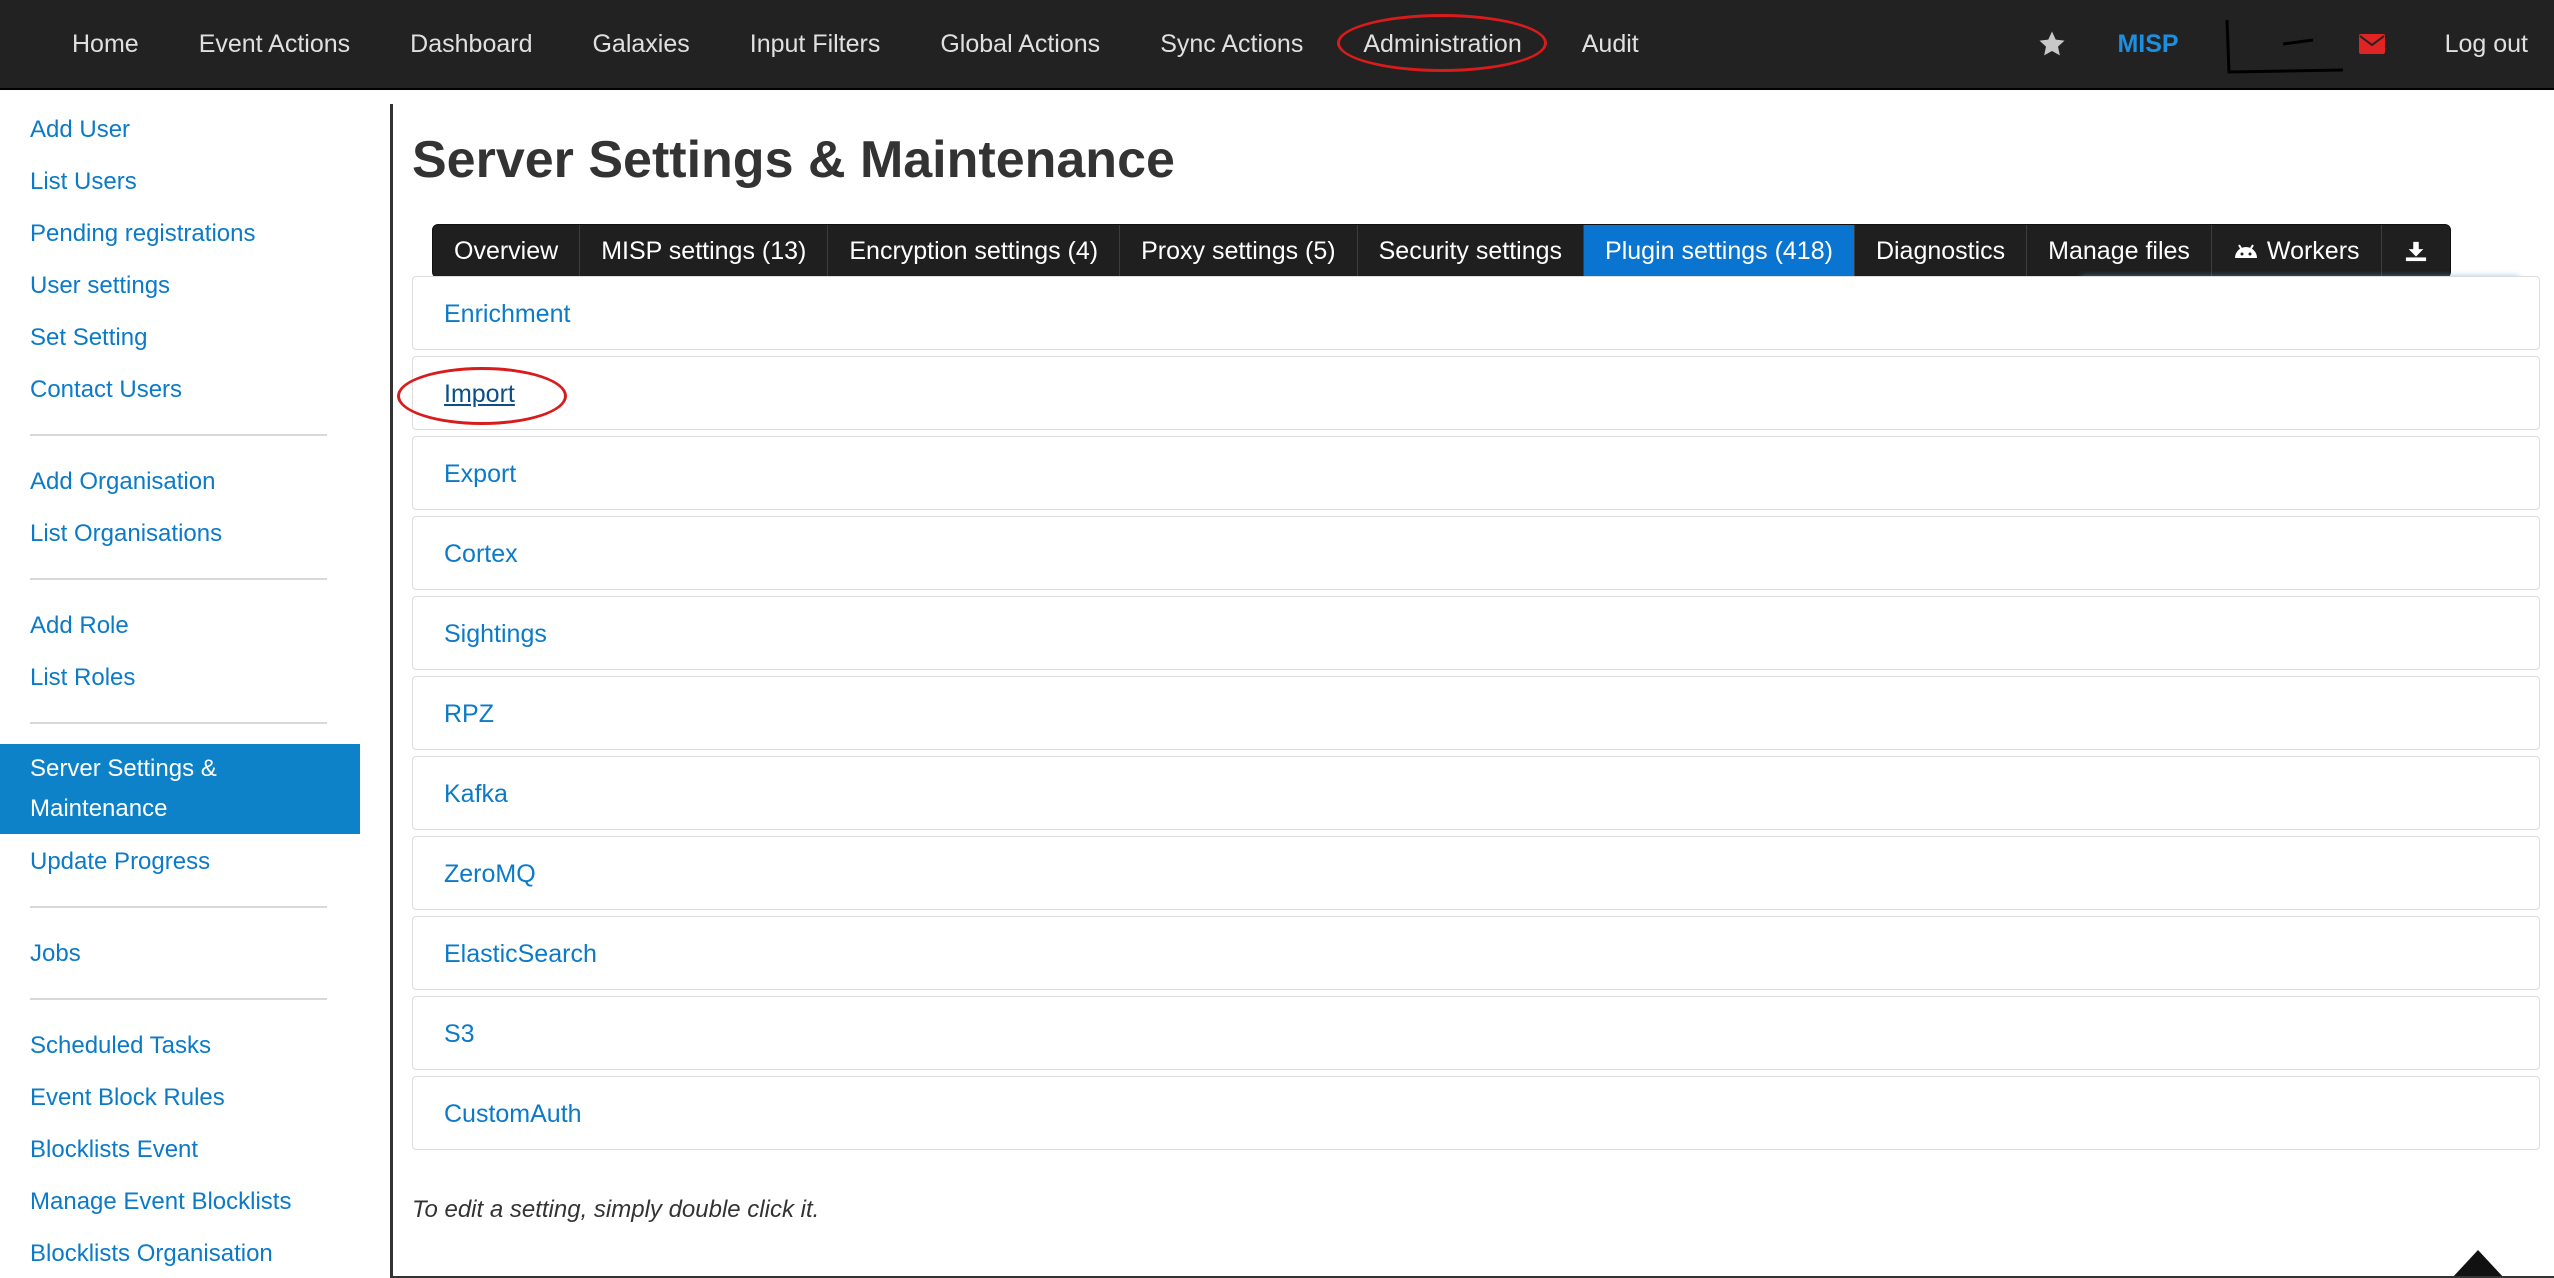  Describe the element at coordinates (793, 160) in the screenshot. I see `page-title: Server Settings & Maintenance` at that location.